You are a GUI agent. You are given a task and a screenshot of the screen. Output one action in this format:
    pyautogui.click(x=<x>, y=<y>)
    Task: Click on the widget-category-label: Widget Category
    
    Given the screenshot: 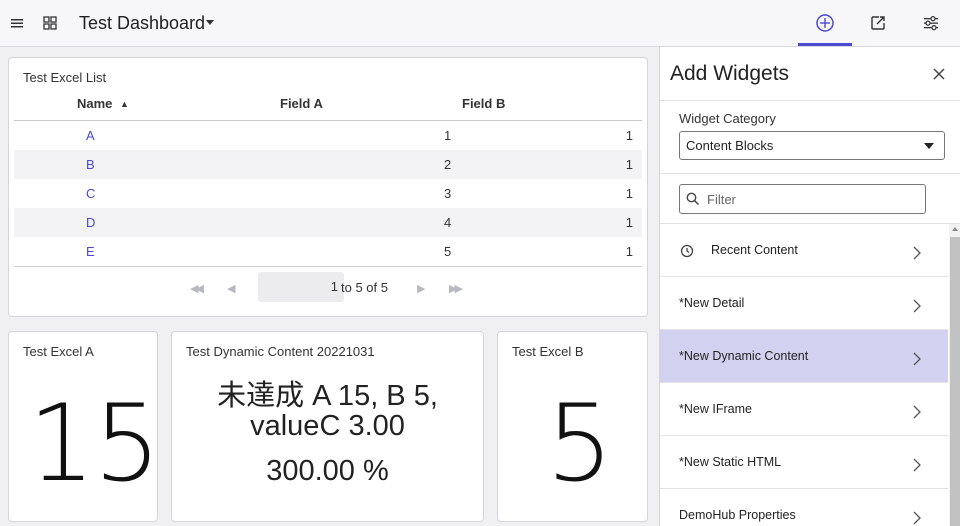 What is the action you would take?
    pyautogui.click(x=727, y=118)
    